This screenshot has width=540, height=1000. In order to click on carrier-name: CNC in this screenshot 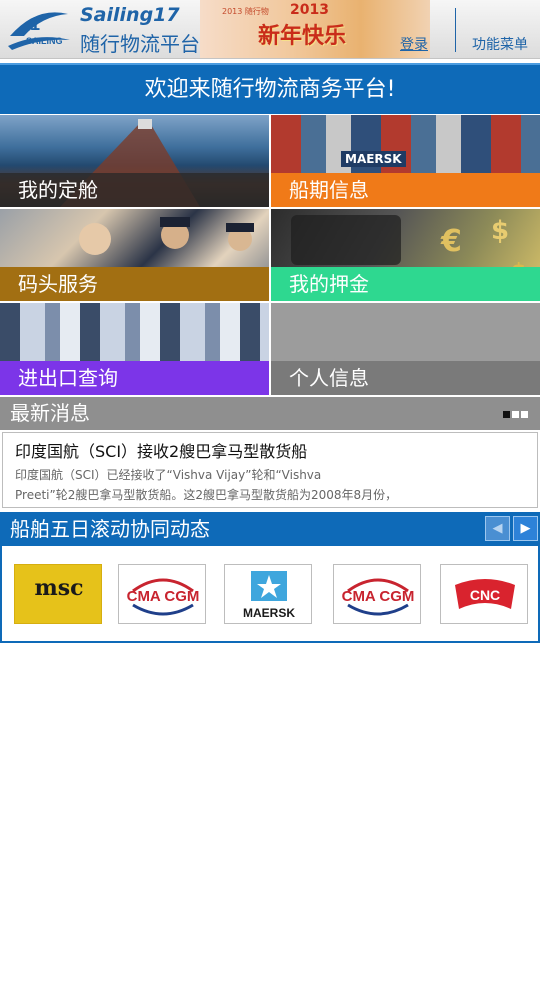, I will do `click(485, 595)`.